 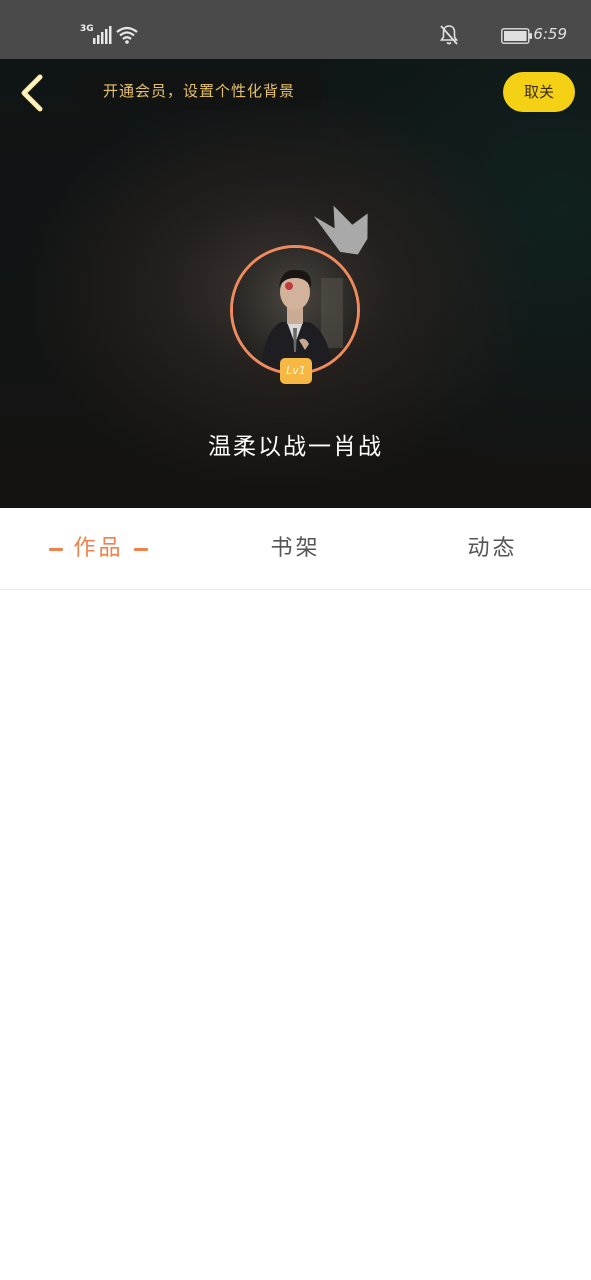 I want to click on wifi-icon, so click(x=127, y=35).